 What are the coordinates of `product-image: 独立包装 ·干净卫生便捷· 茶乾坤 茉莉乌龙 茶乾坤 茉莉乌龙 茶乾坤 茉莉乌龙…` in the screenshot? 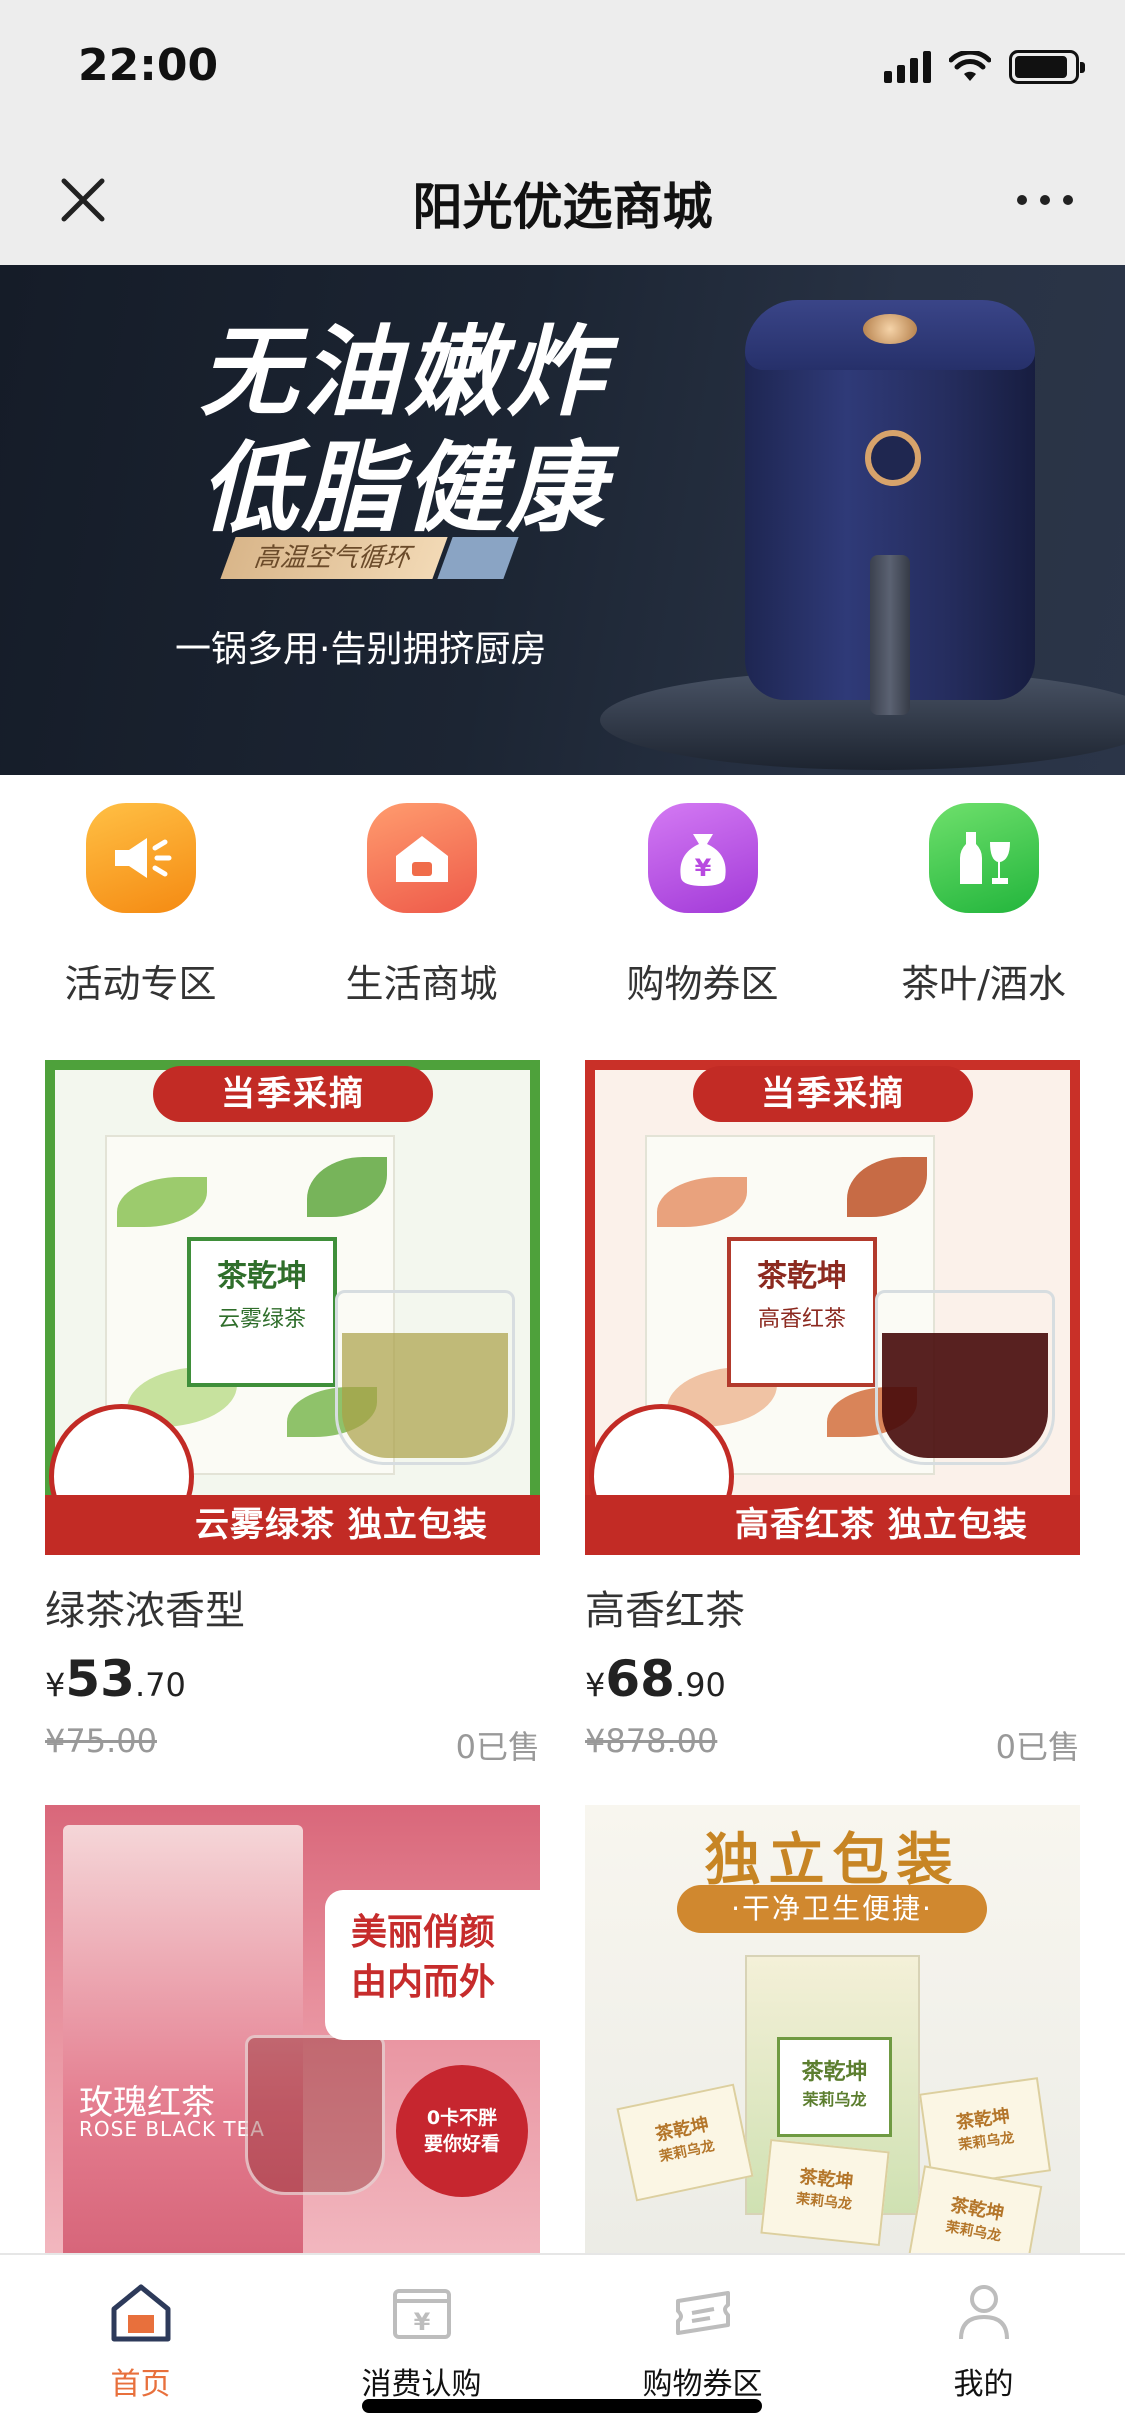 It's located at (832, 2030).